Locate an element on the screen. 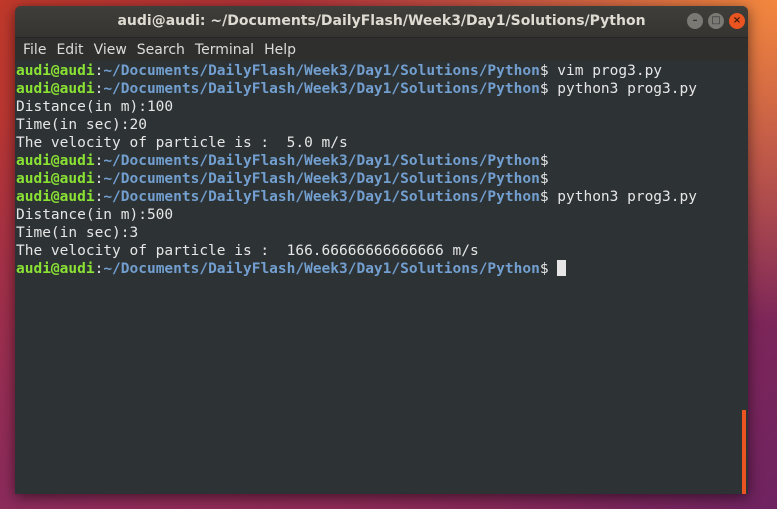  minimize-button: – is located at coordinates (695, 21).